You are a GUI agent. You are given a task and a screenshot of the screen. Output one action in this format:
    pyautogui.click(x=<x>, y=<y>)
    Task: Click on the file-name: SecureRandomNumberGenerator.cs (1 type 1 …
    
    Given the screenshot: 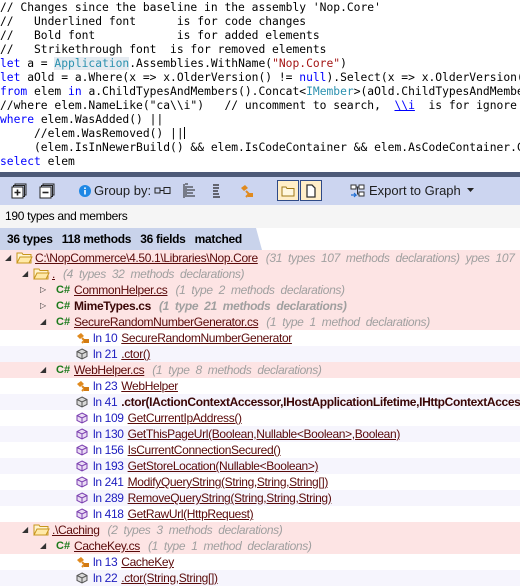 What is the action you would take?
    pyautogui.click(x=252, y=322)
    